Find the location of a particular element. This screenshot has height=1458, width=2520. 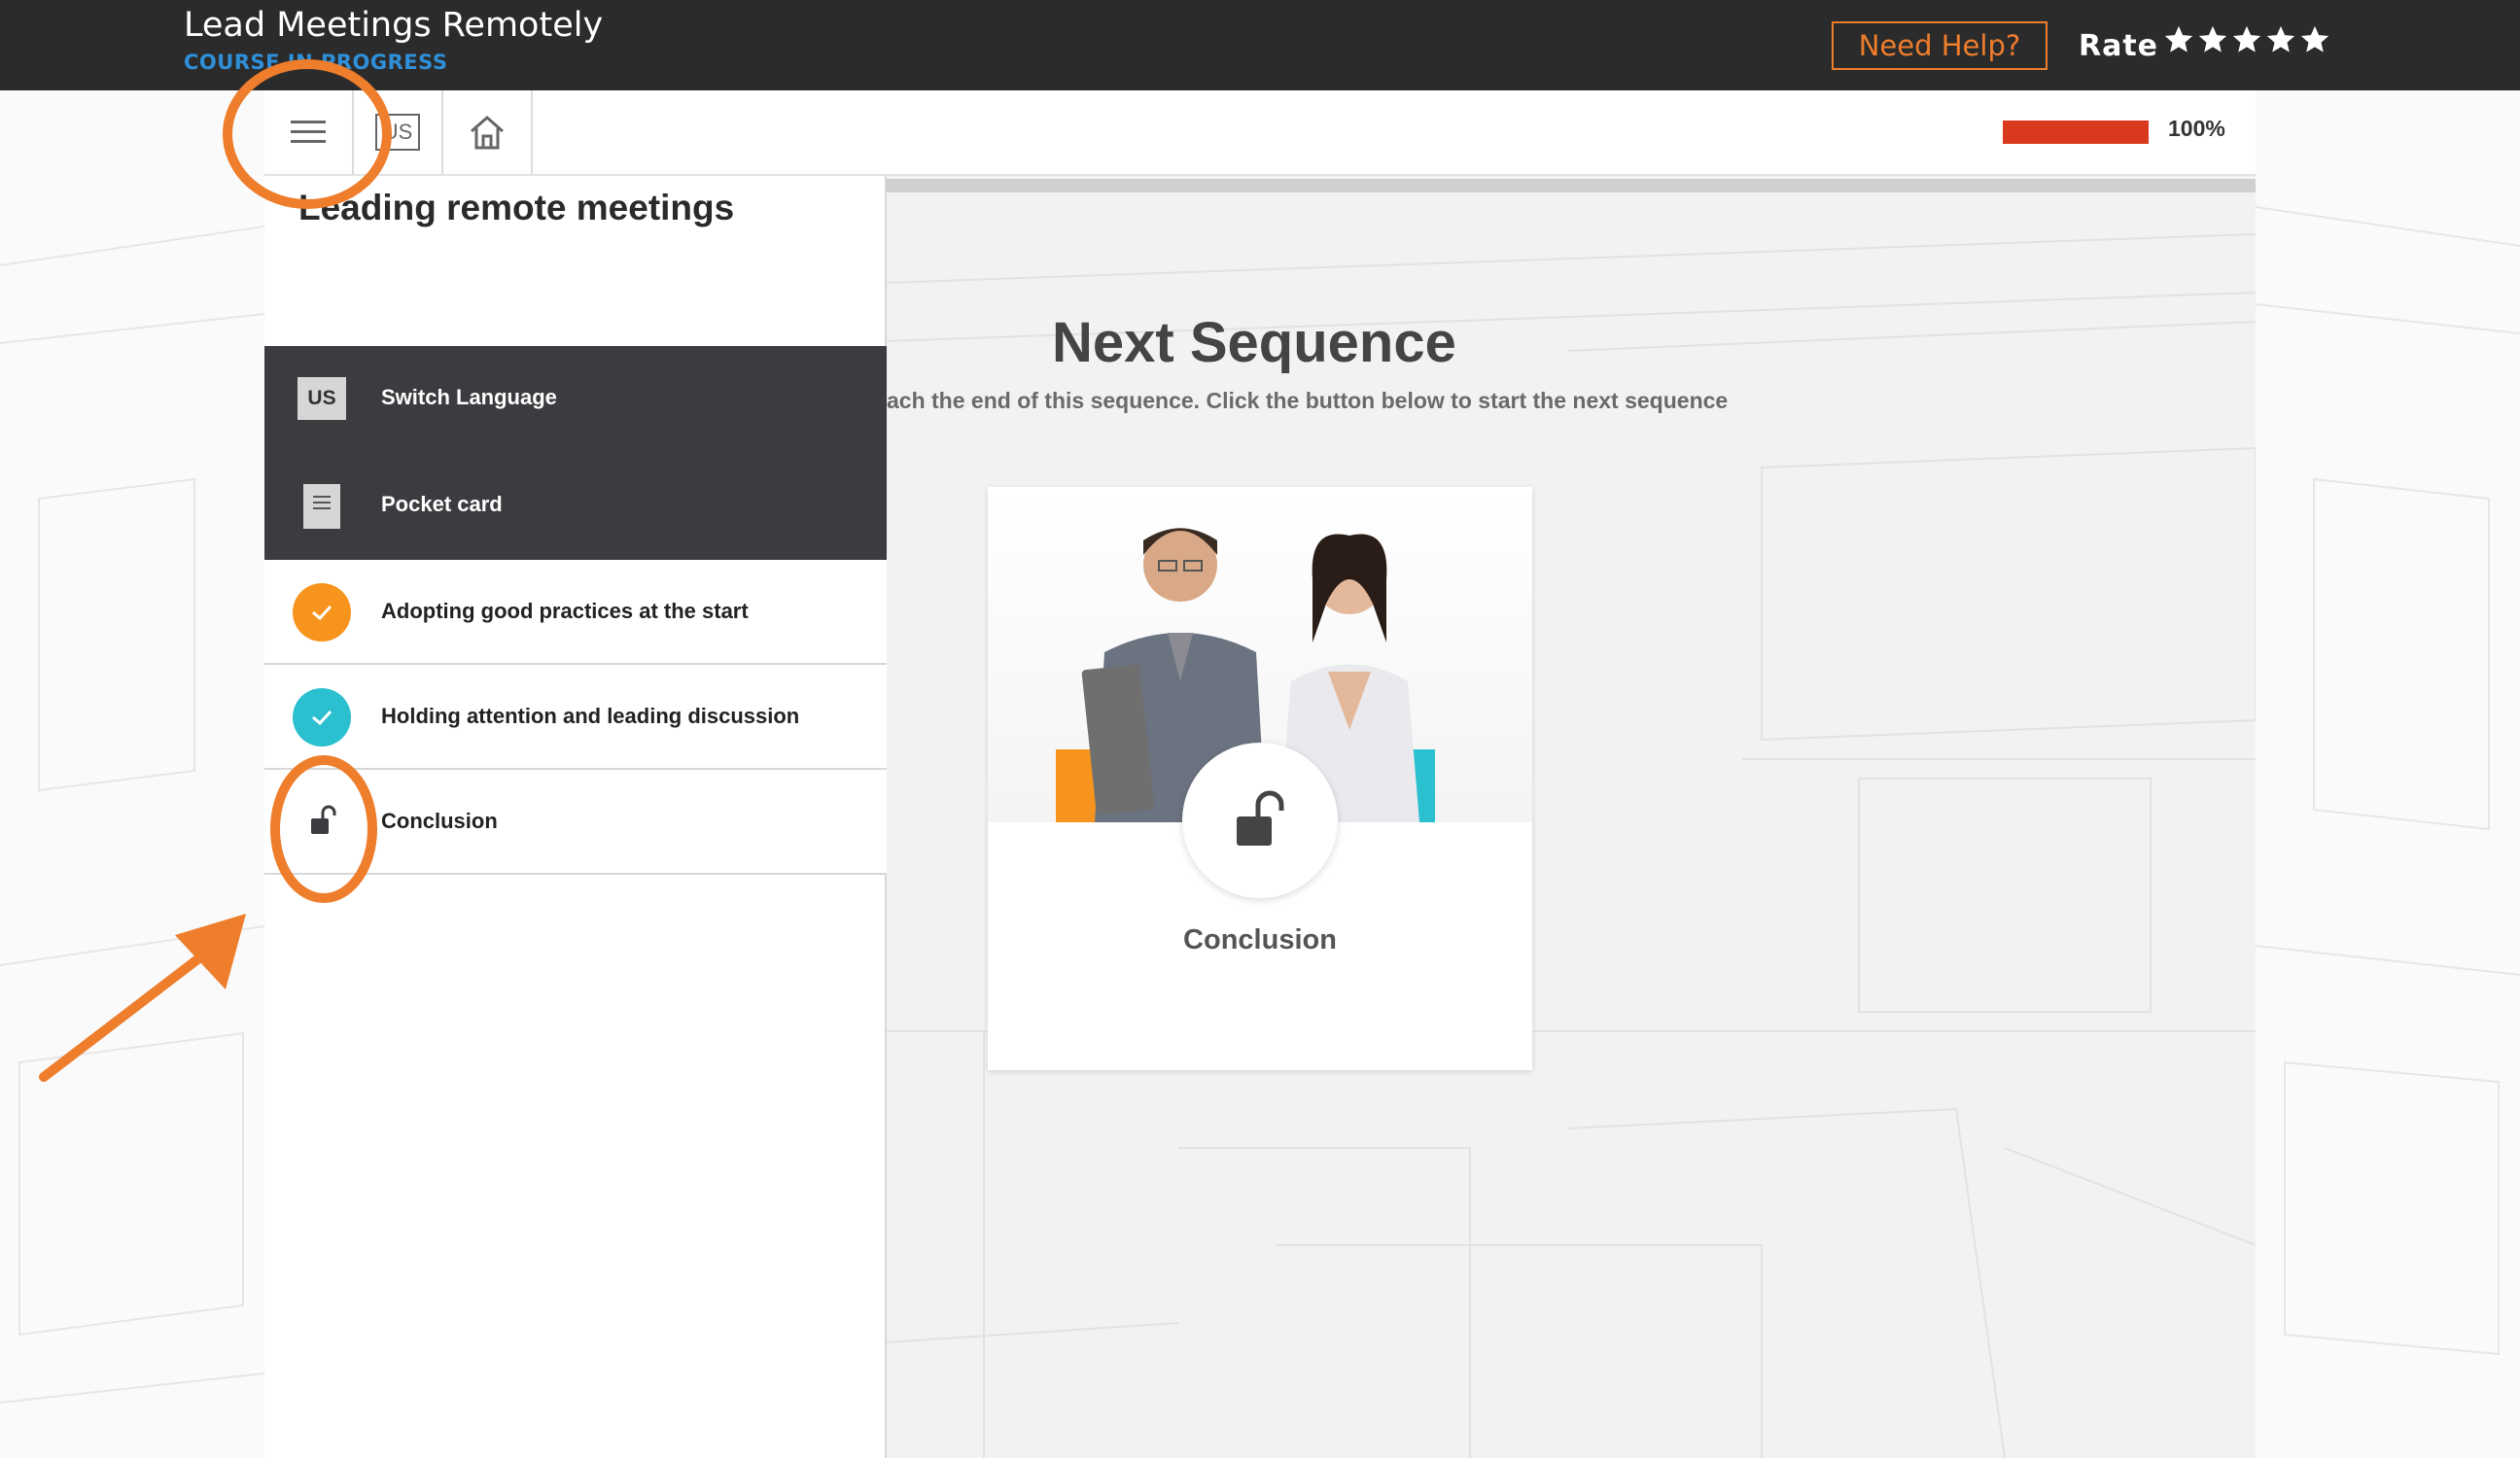

language-button: US is located at coordinates (398, 132).